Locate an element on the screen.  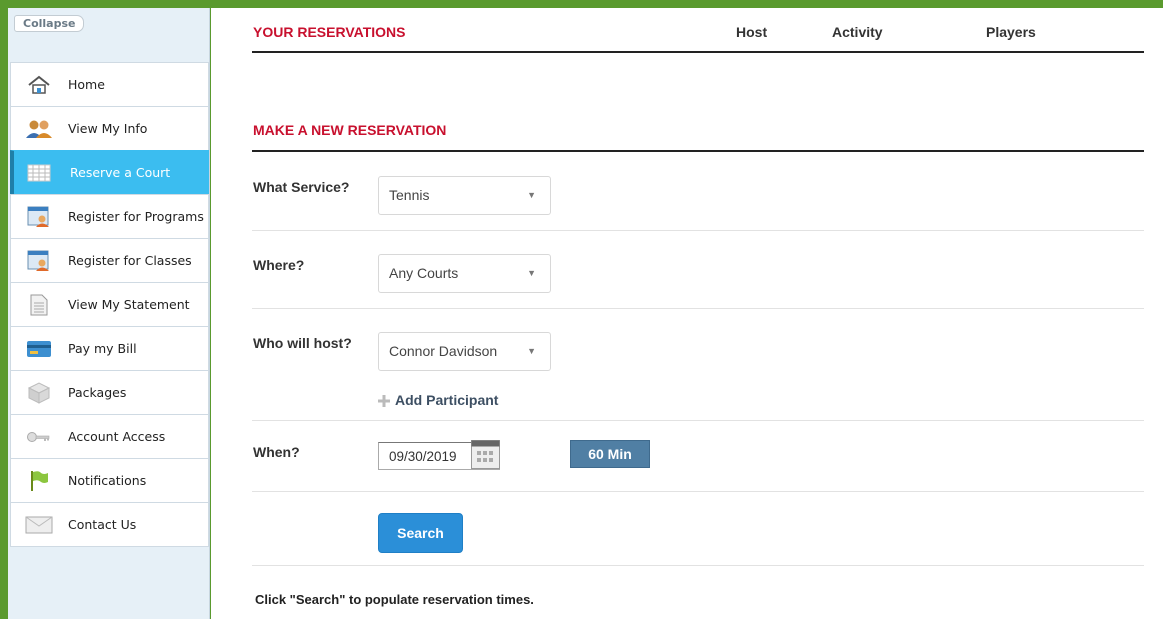
where-label: Where? is located at coordinates (279, 265).